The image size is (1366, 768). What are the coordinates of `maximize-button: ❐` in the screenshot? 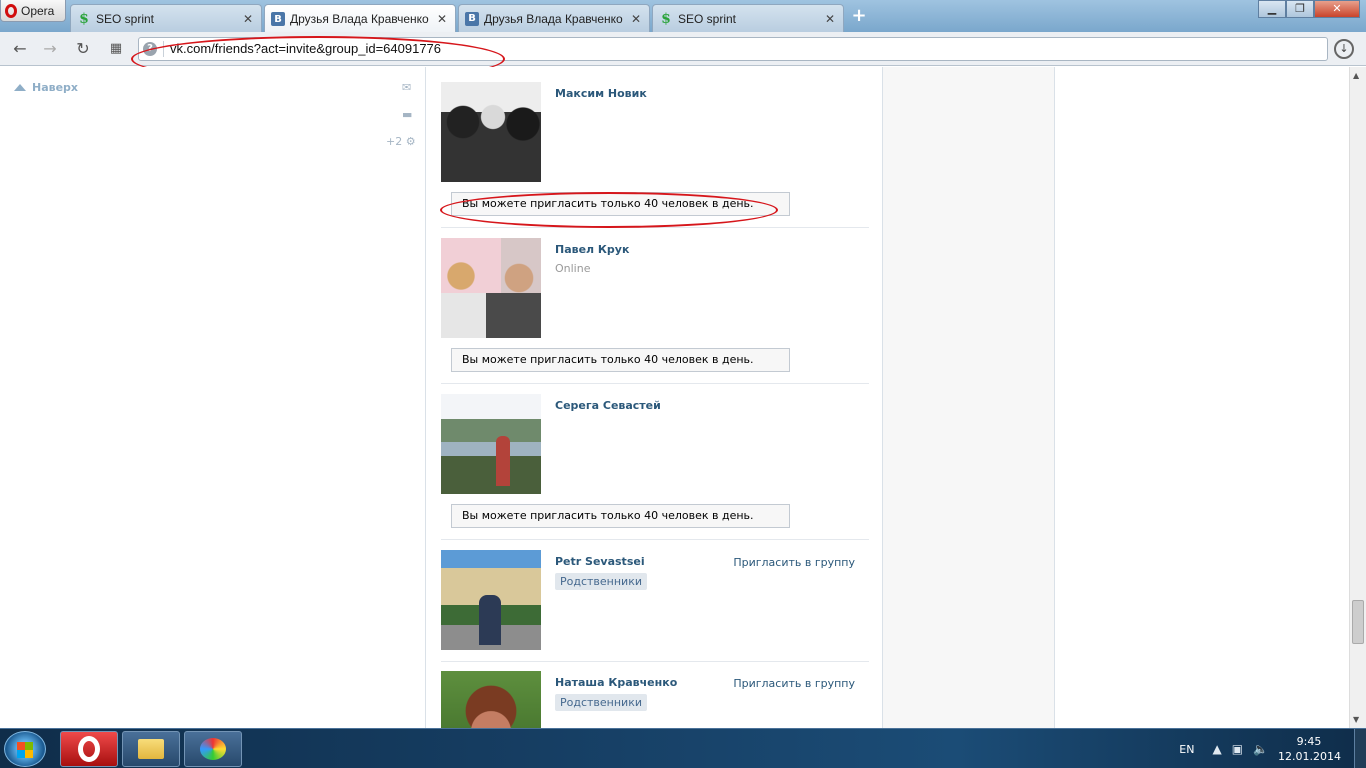 It's located at (1300, 9).